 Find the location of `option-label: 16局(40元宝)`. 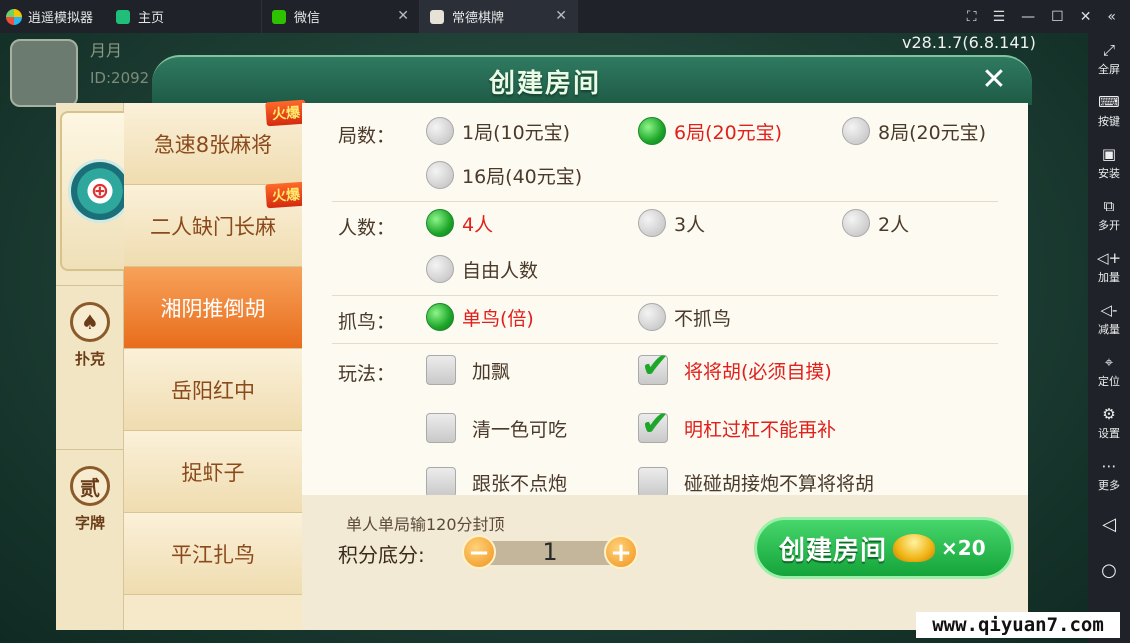

option-label: 16局(40元宝) is located at coordinates (522, 176).